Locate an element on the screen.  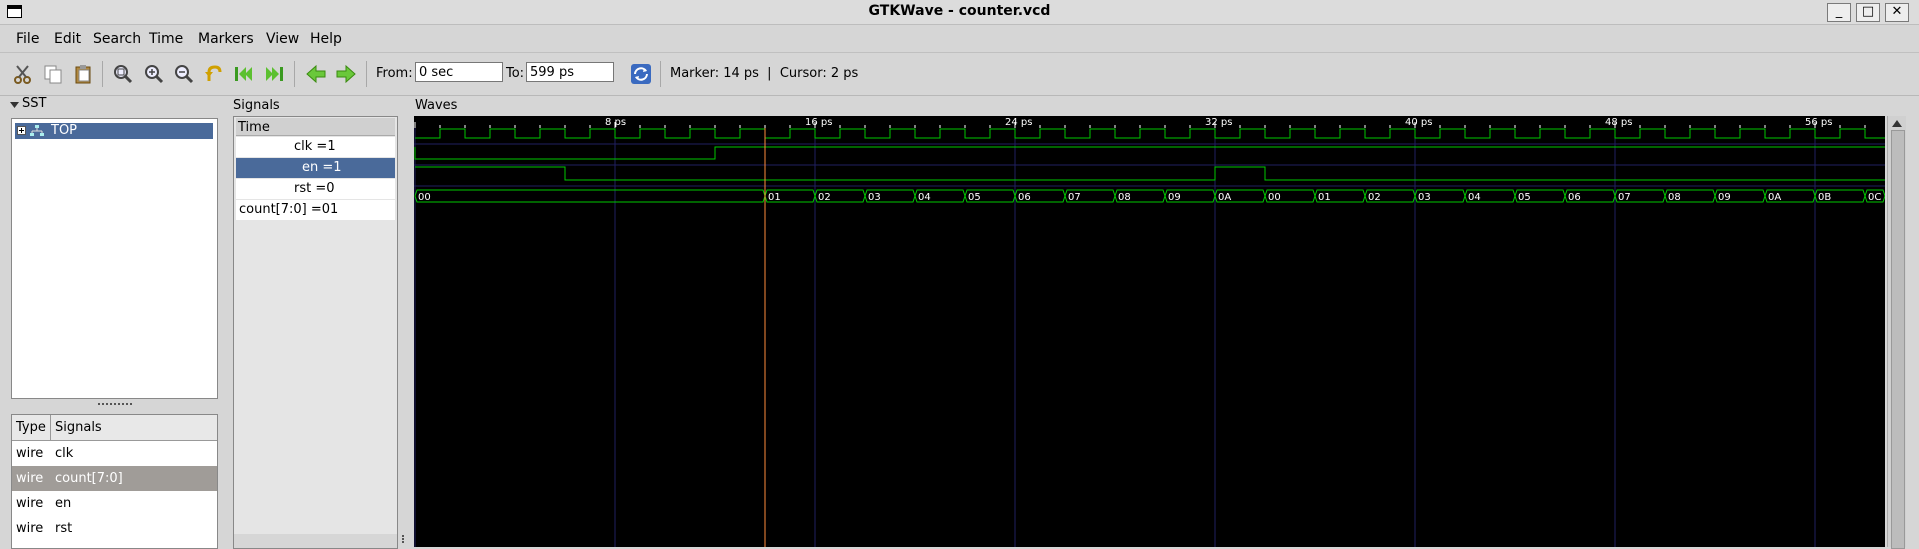
menu-help: Help is located at coordinates (326, 39).